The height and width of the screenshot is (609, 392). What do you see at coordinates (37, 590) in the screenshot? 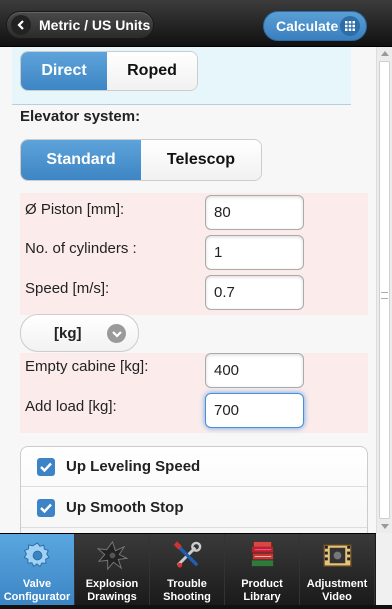
I see `nav-label: Valve Configurator` at bounding box center [37, 590].